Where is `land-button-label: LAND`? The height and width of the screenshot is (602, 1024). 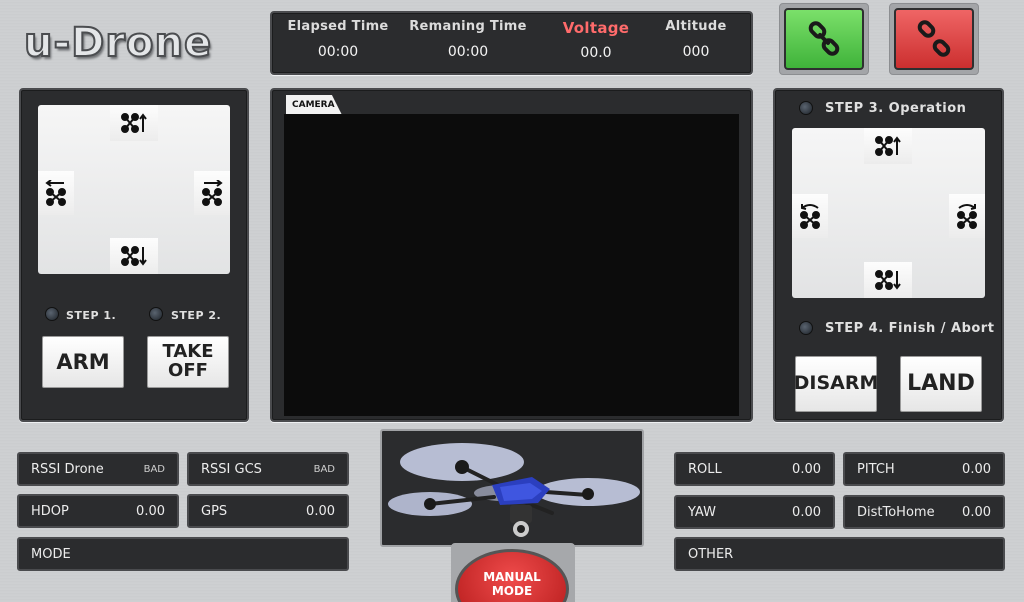
land-button-label: LAND is located at coordinates (941, 384).